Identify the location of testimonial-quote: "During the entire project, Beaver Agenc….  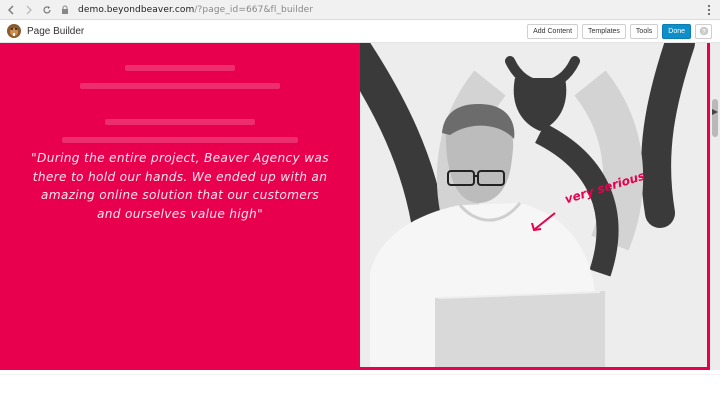
(180, 186).